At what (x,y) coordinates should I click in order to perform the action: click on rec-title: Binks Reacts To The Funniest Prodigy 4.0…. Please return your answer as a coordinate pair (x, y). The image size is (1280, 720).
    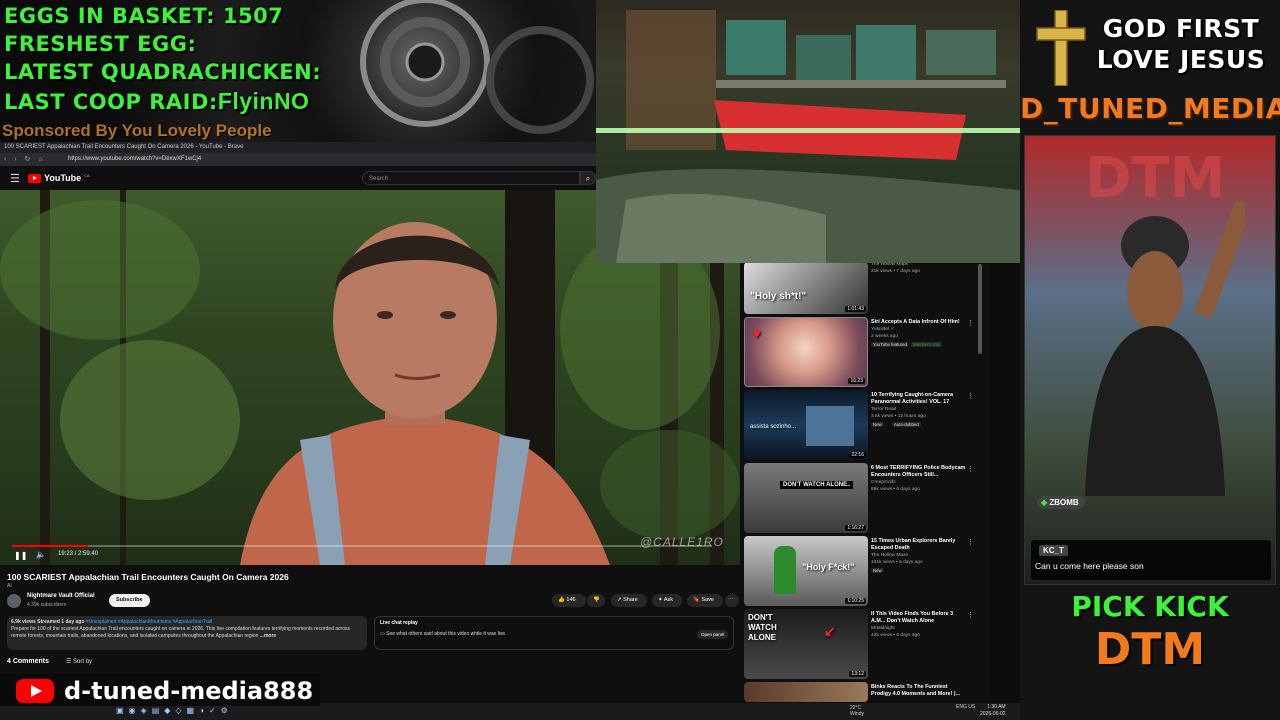
    Looking at the image, I should click on (915, 690).